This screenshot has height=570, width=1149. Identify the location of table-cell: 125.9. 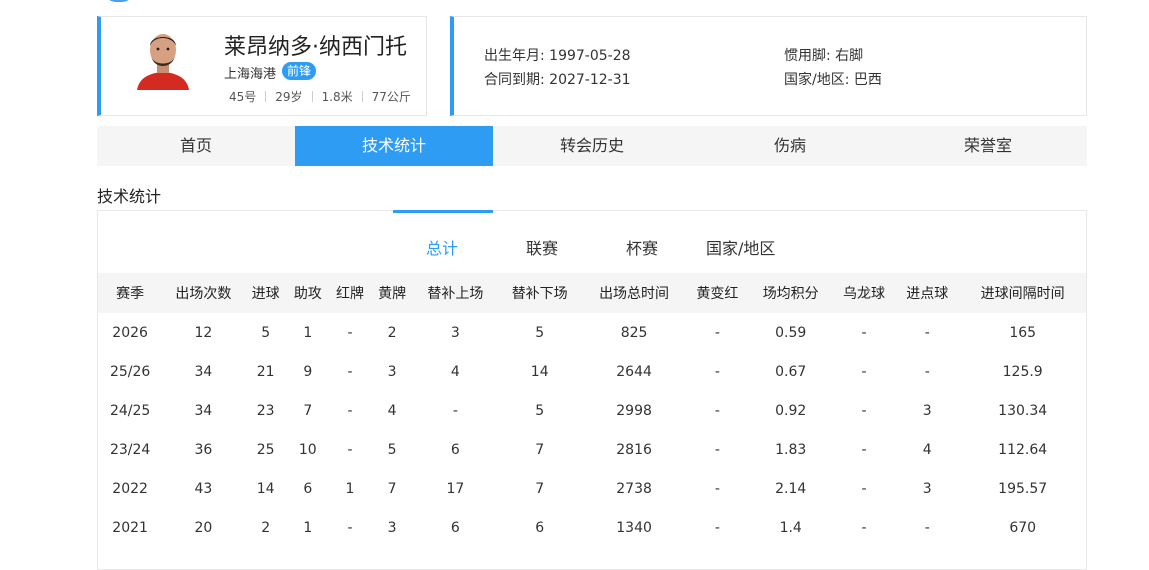
(1022, 371).